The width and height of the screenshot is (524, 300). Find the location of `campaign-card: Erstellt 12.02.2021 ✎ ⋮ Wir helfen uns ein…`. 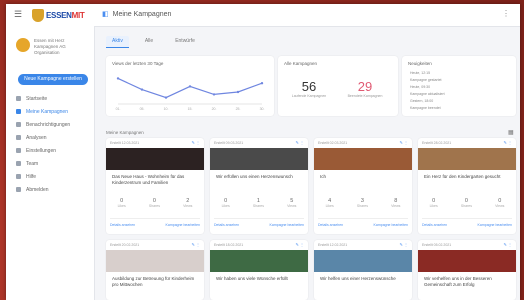

campaign-card: Erstellt 12.02.2021 ✎ ⋮ Wir helfen uns ein… is located at coordinates (363, 270).